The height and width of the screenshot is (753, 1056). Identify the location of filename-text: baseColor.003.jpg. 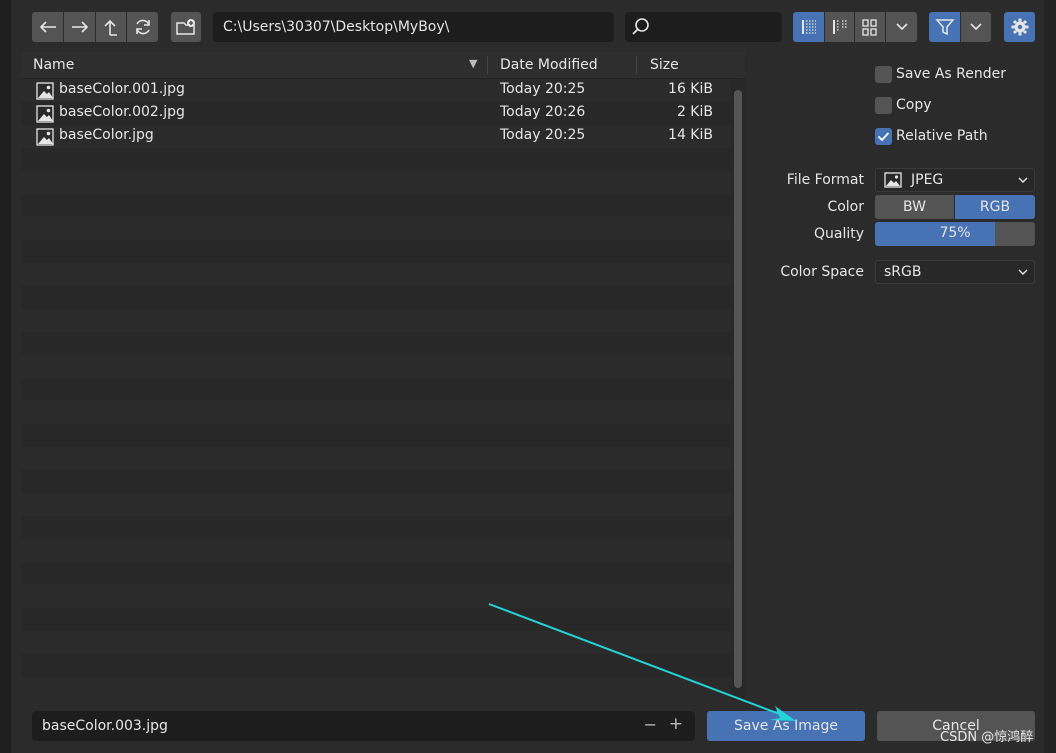
(105, 726).